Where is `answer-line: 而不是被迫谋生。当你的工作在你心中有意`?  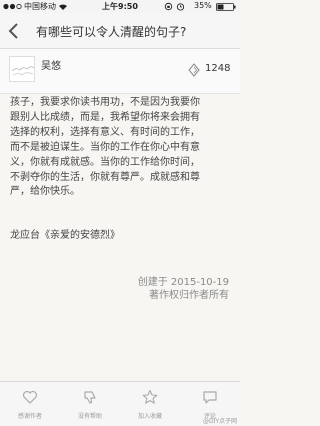
answer-line: 而不是被迫谋生。当你的工作在你心中有意 is located at coordinates (105, 147).